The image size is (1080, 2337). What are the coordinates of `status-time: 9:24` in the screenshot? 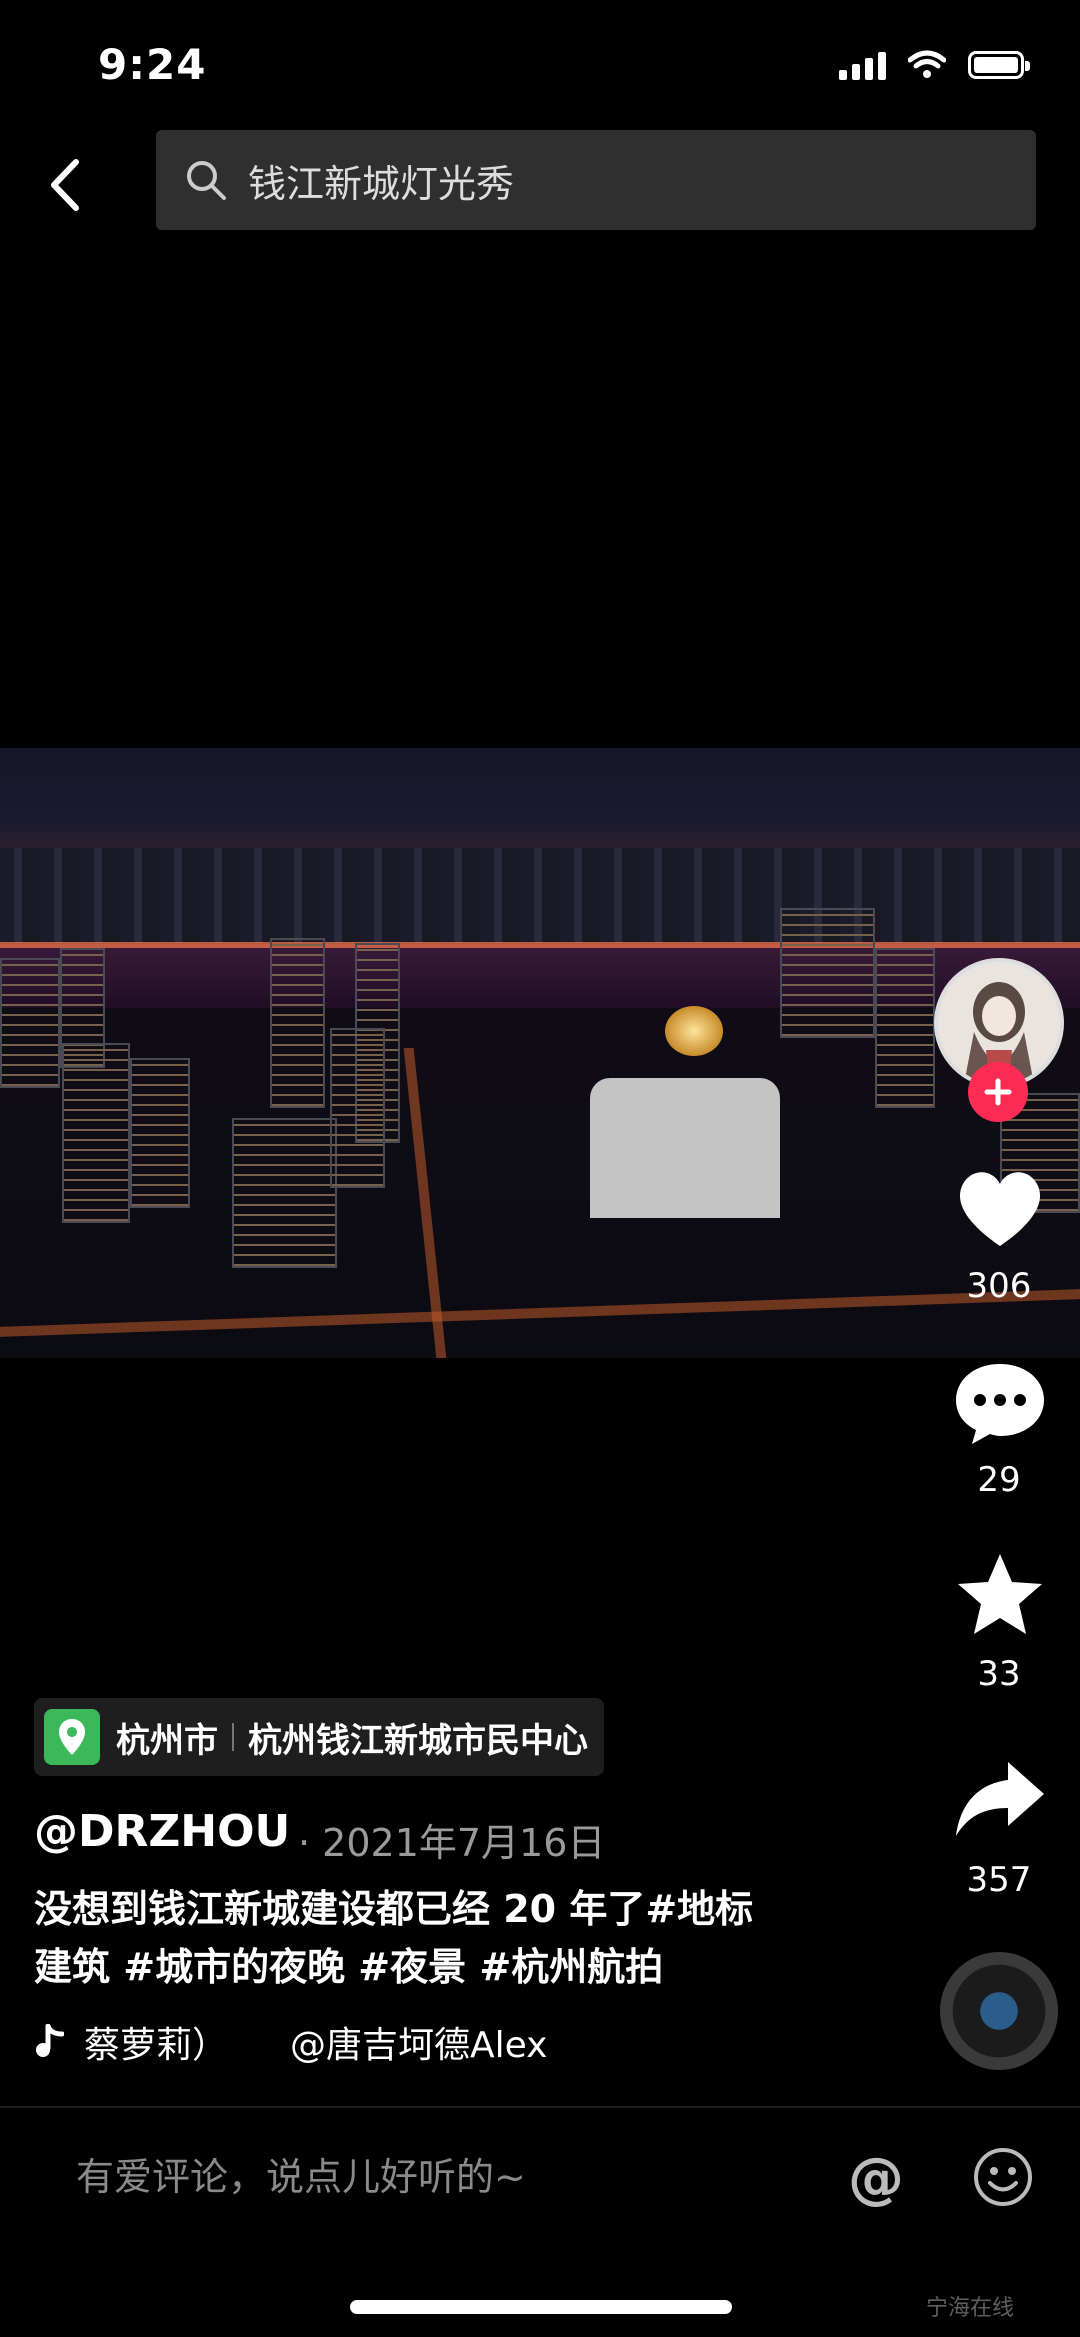 It's located at (152, 64).